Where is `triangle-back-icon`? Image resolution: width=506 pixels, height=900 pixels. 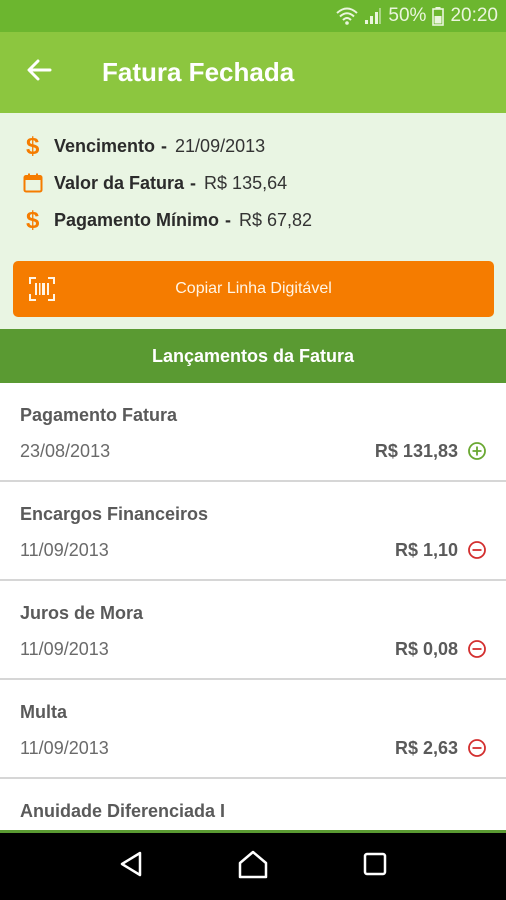 triangle-back-icon is located at coordinates (131, 866).